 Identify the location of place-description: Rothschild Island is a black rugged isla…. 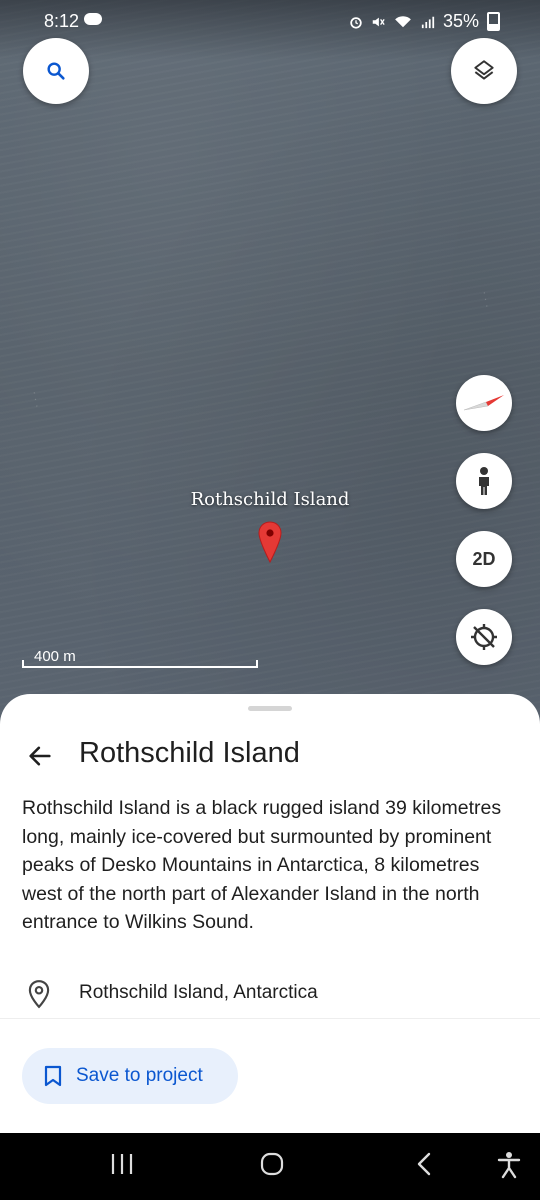
(262, 865).